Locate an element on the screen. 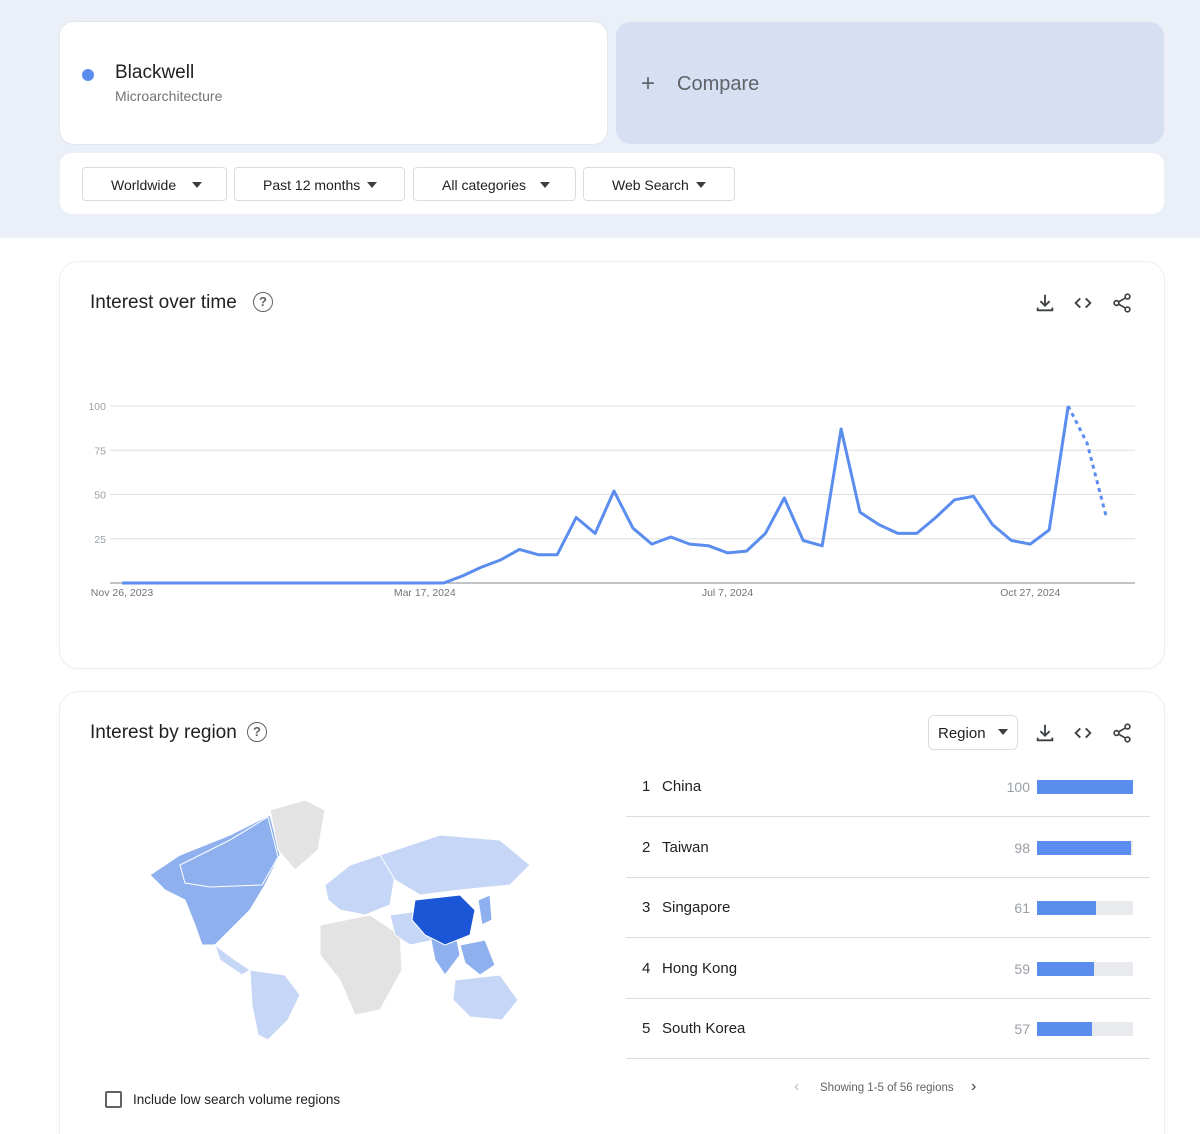 The height and width of the screenshot is (1134, 1200). low-volume-checkbox is located at coordinates (113, 1099).